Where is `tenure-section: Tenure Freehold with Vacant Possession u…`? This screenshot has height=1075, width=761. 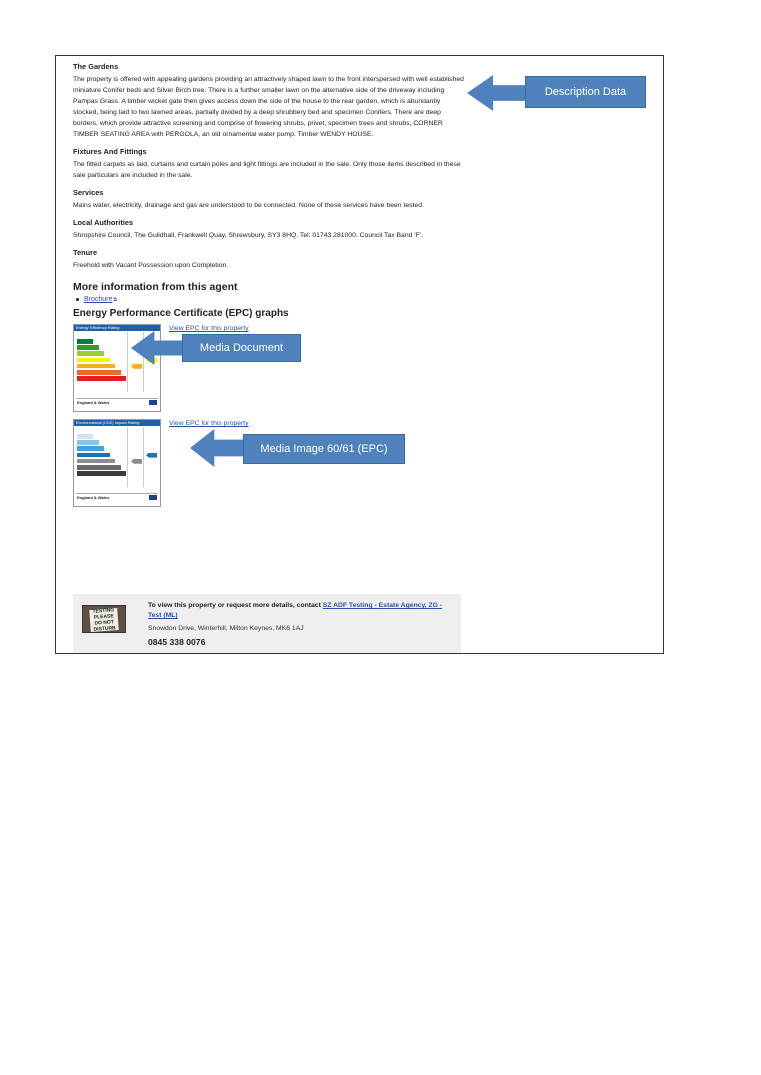
tenure-section: Tenure Freehold with Vacant Possession u… is located at coordinates (269, 259).